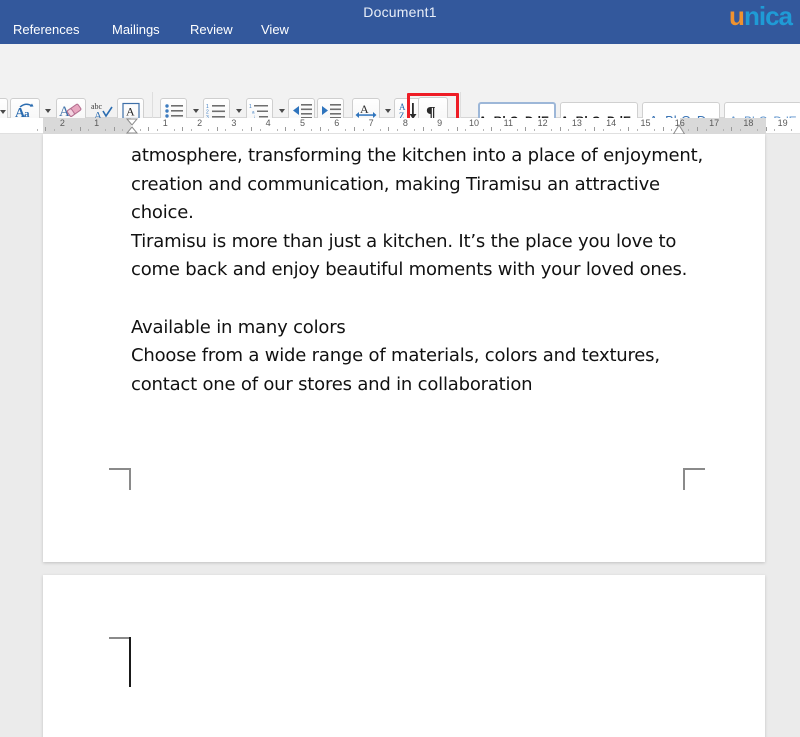 This screenshot has width=800, height=737. I want to click on svg-text: a, so click(253, 112).